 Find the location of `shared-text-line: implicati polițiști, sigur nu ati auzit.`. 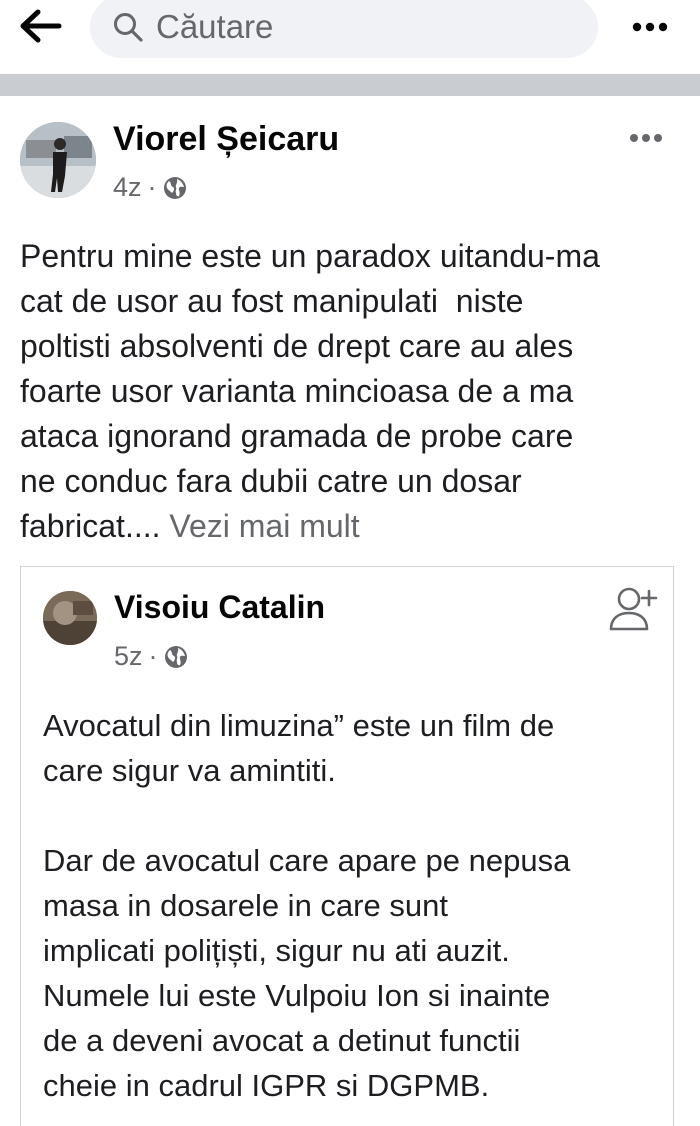

shared-text-line: implicati polițiști, sigur nu ati auzit. is located at coordinates (276, 950).